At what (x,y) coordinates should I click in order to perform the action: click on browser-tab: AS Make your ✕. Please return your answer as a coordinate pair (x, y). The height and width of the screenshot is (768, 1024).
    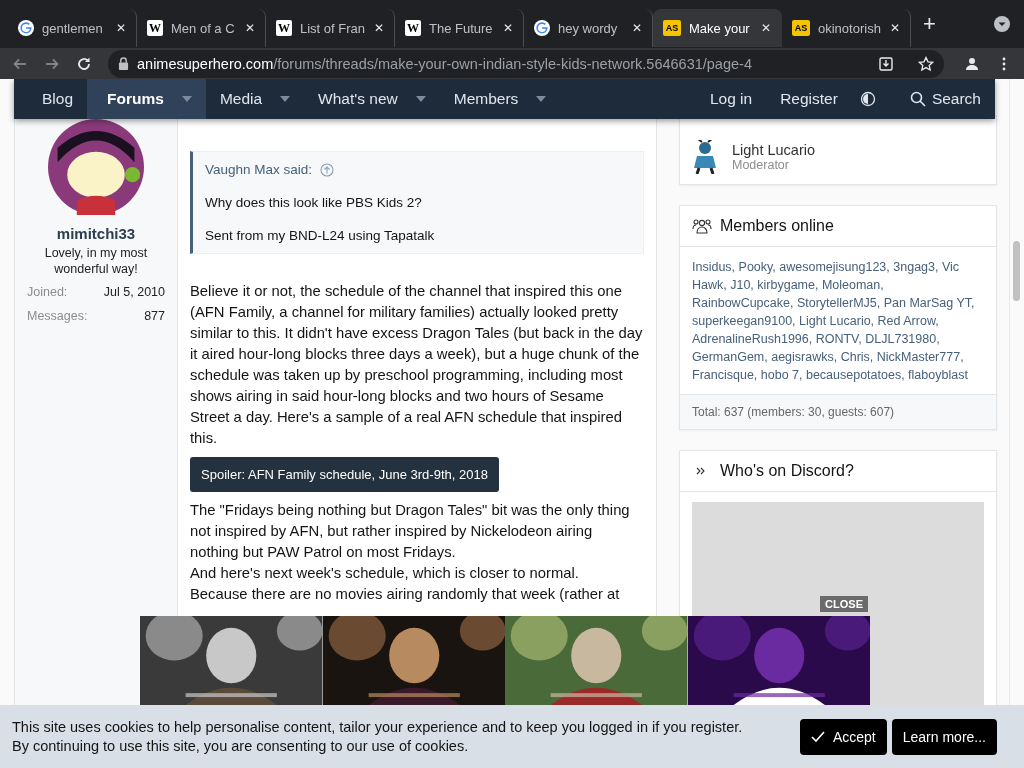
    Looking at the image, I should click on (717, 28).